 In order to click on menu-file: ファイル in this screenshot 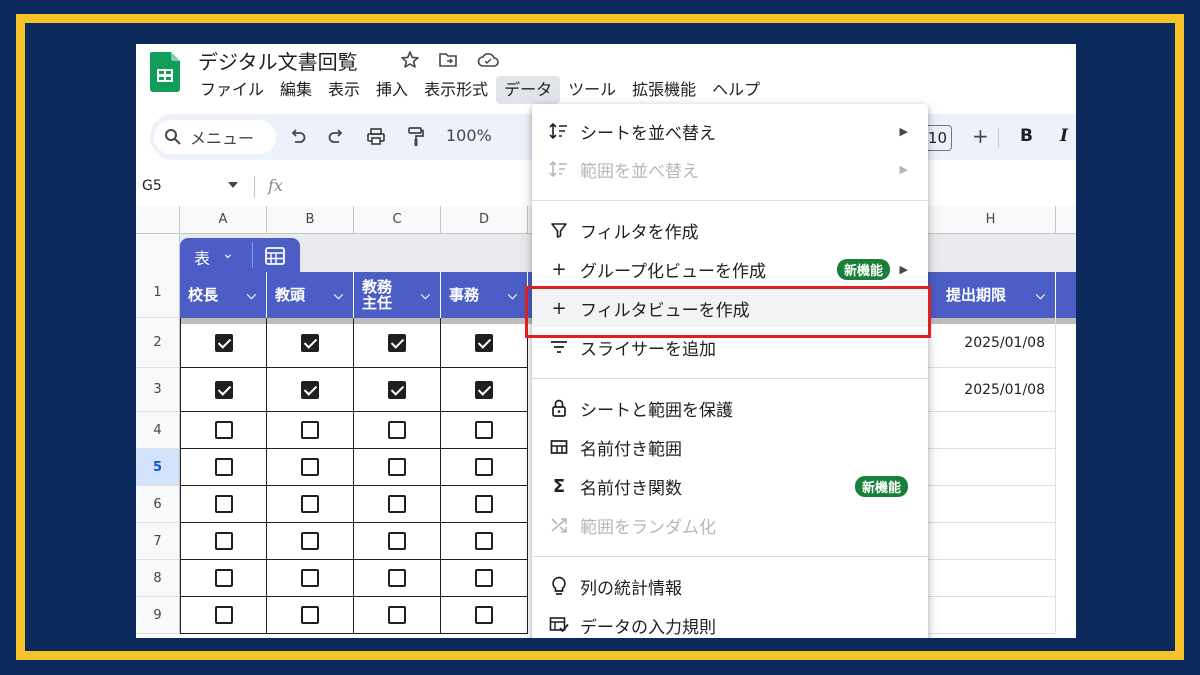, I will do `click(232, 90)`.